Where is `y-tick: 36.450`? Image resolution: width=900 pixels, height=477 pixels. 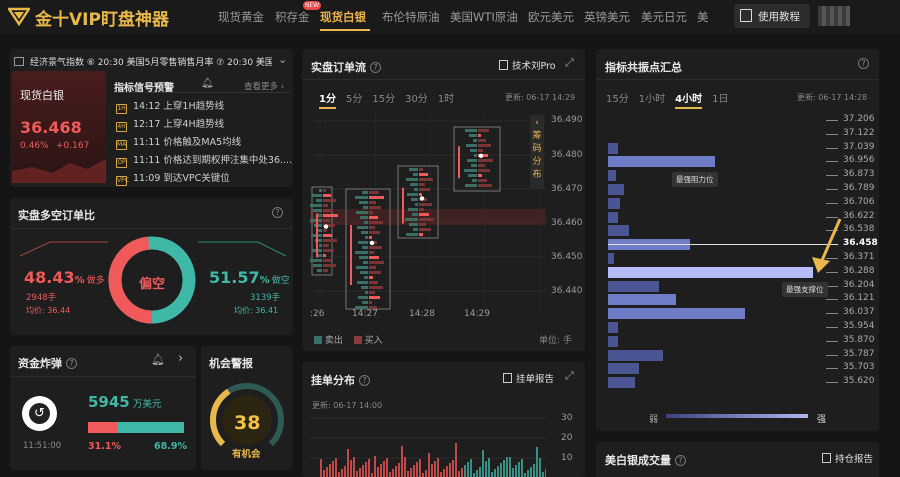
y-tick: 36.450 is located at coordinates (567, 257).